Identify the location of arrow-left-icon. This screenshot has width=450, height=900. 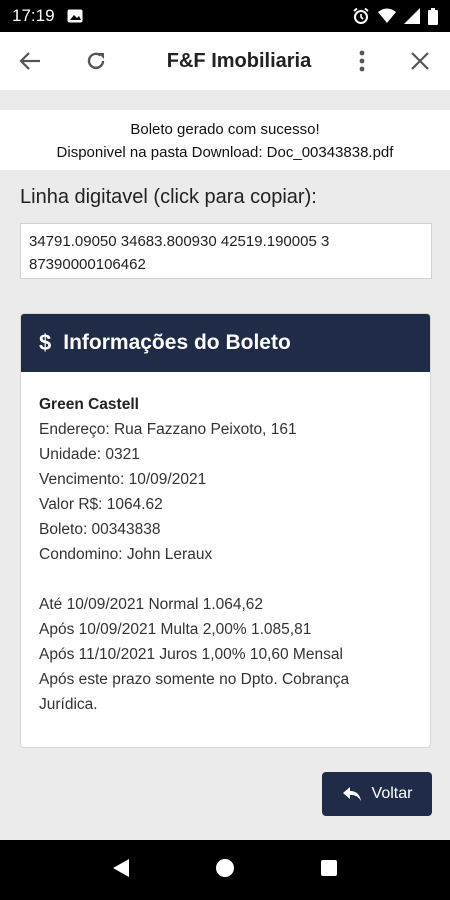
(29, 61).